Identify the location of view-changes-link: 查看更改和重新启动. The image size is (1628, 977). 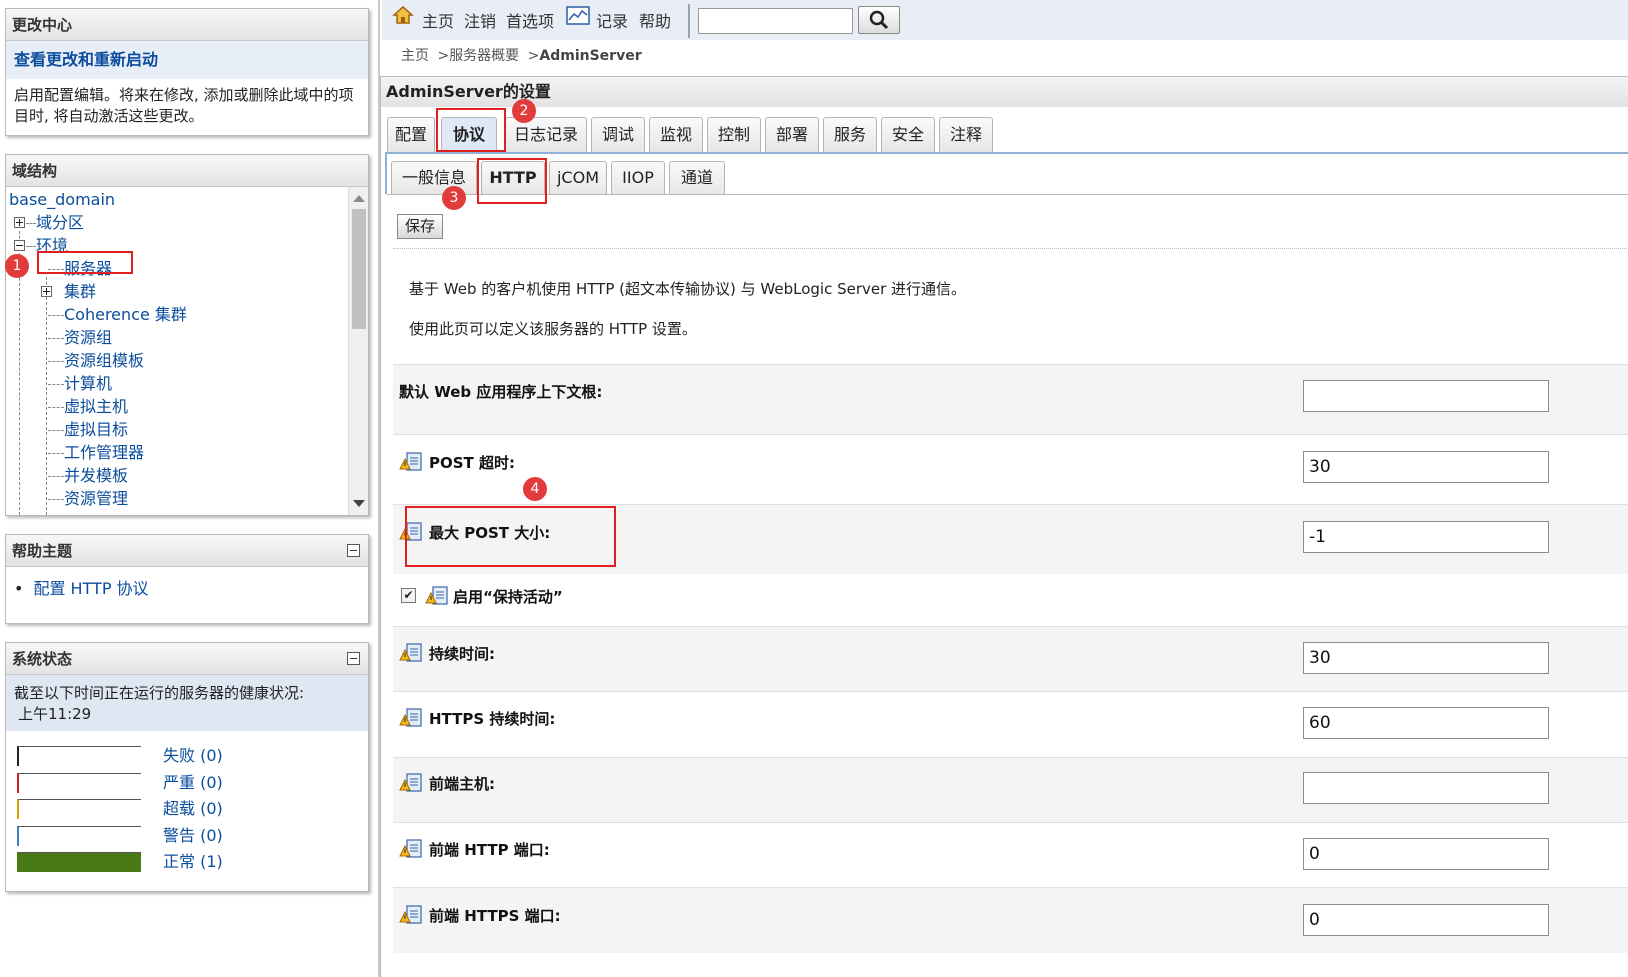
(187, 60).